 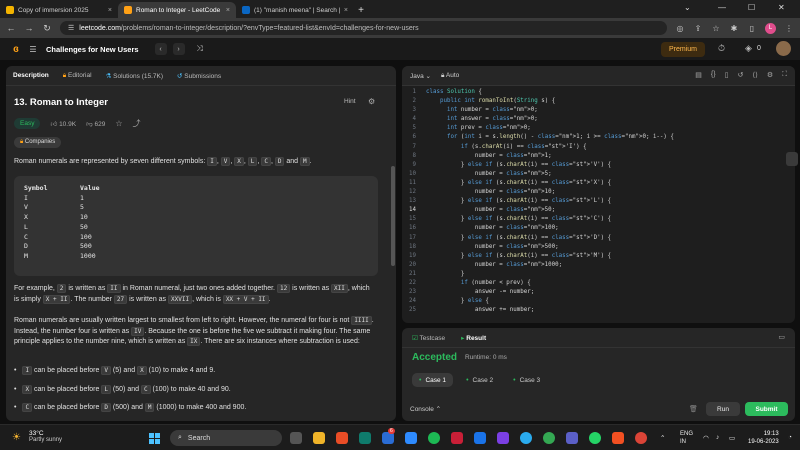 I want to click on case-2: • Case 2, so click(x=479, y=380).